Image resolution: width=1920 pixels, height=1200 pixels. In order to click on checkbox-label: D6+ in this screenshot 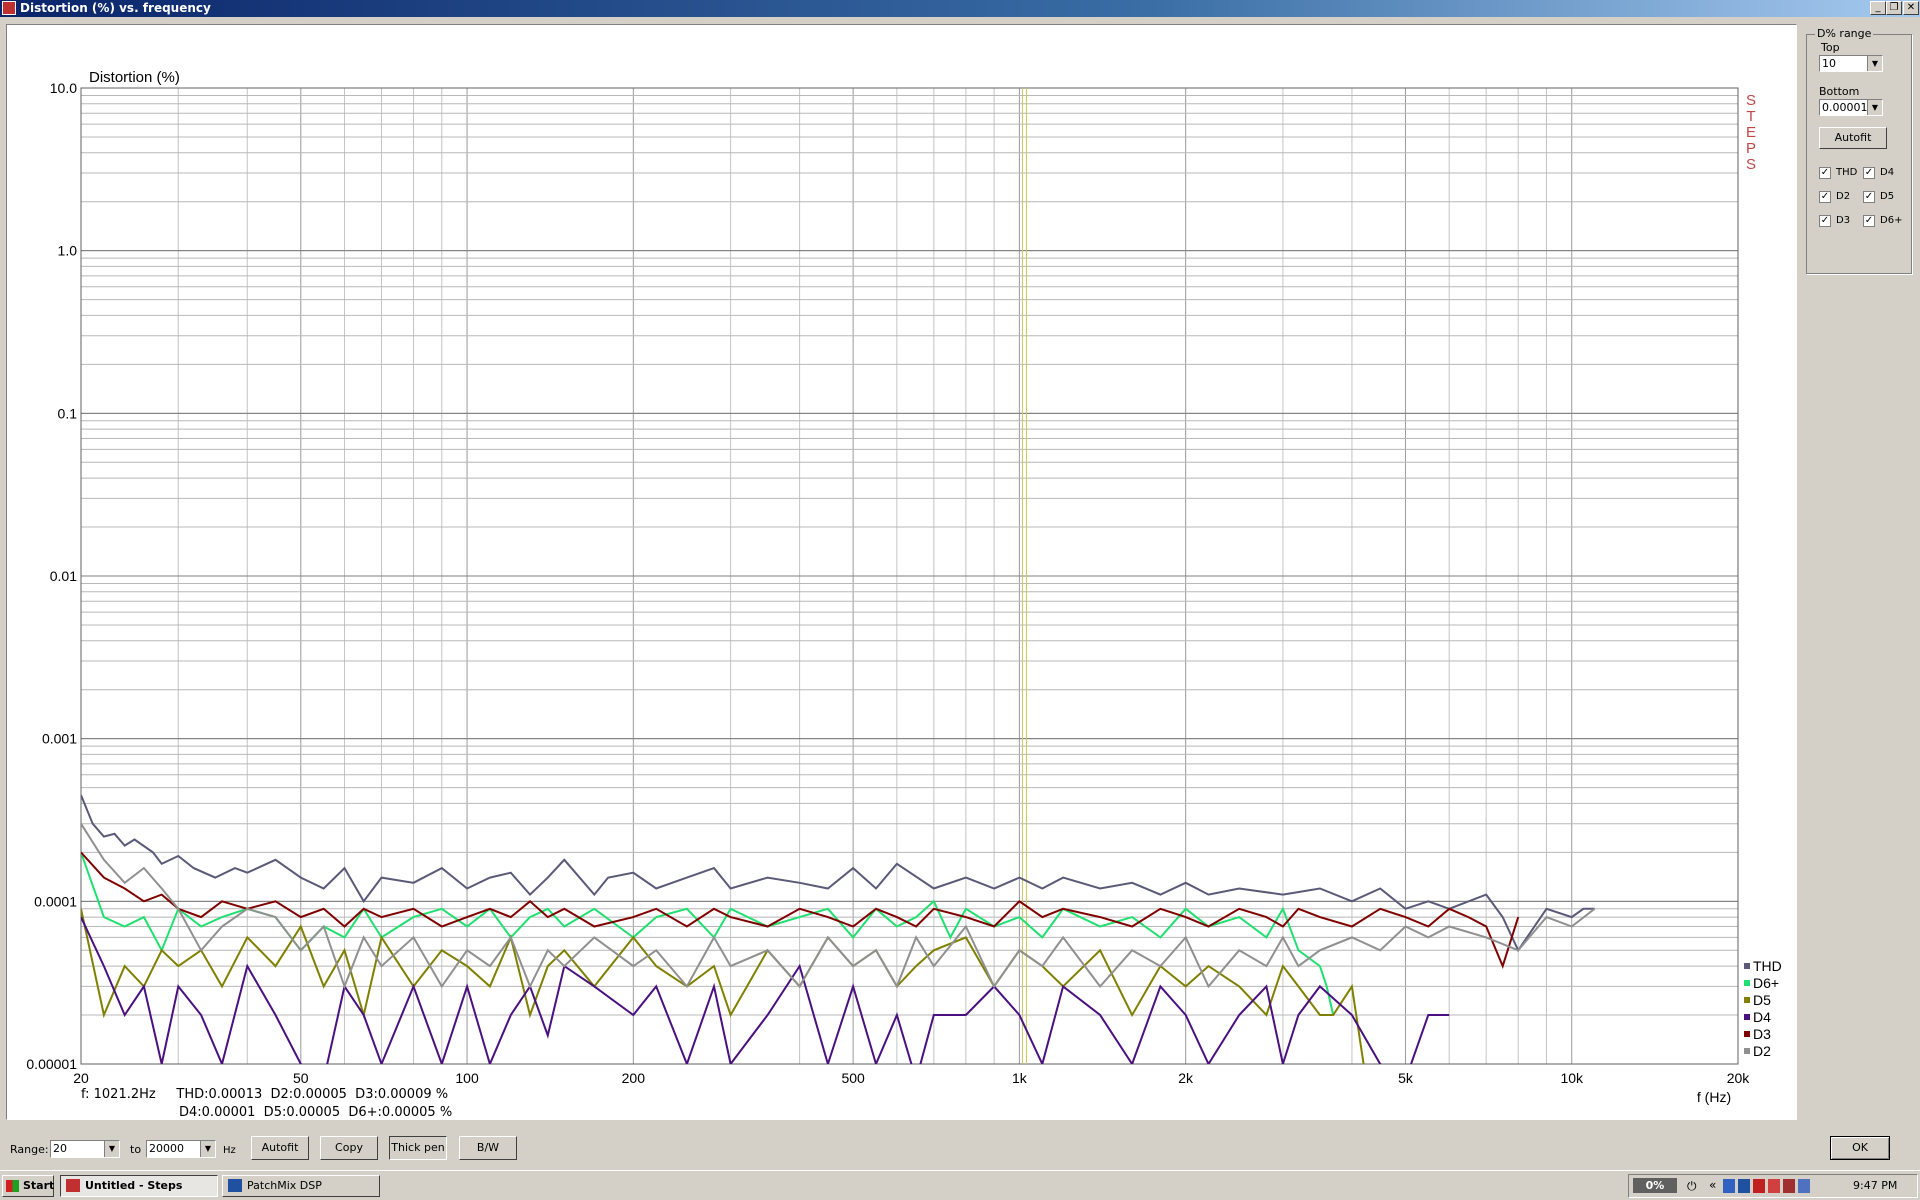, I will do `click(1891, 220)`.